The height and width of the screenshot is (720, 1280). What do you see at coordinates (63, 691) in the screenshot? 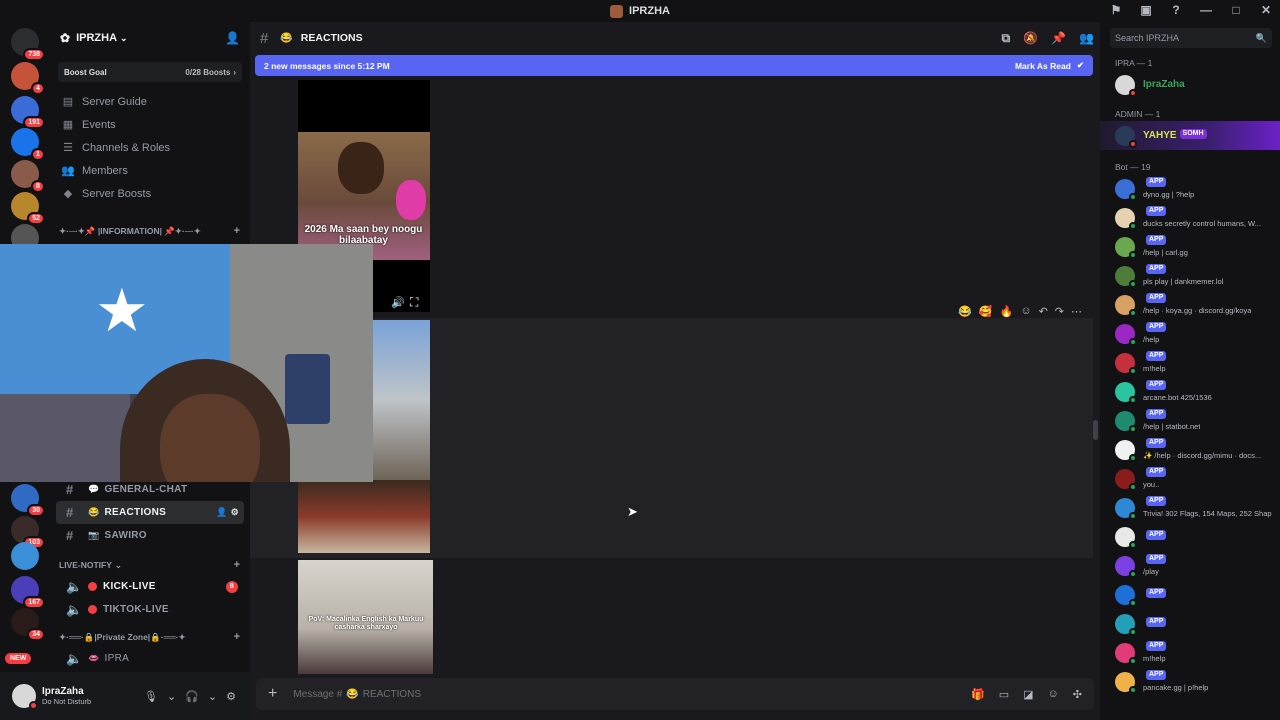
I see `username: IpraZaha` at bounding box center [63, 691].